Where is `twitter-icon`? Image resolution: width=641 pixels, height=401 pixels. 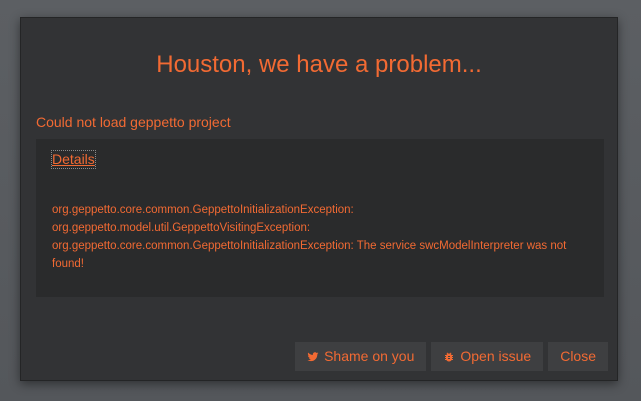
twitter-icon is located at coordinates (313, 357).